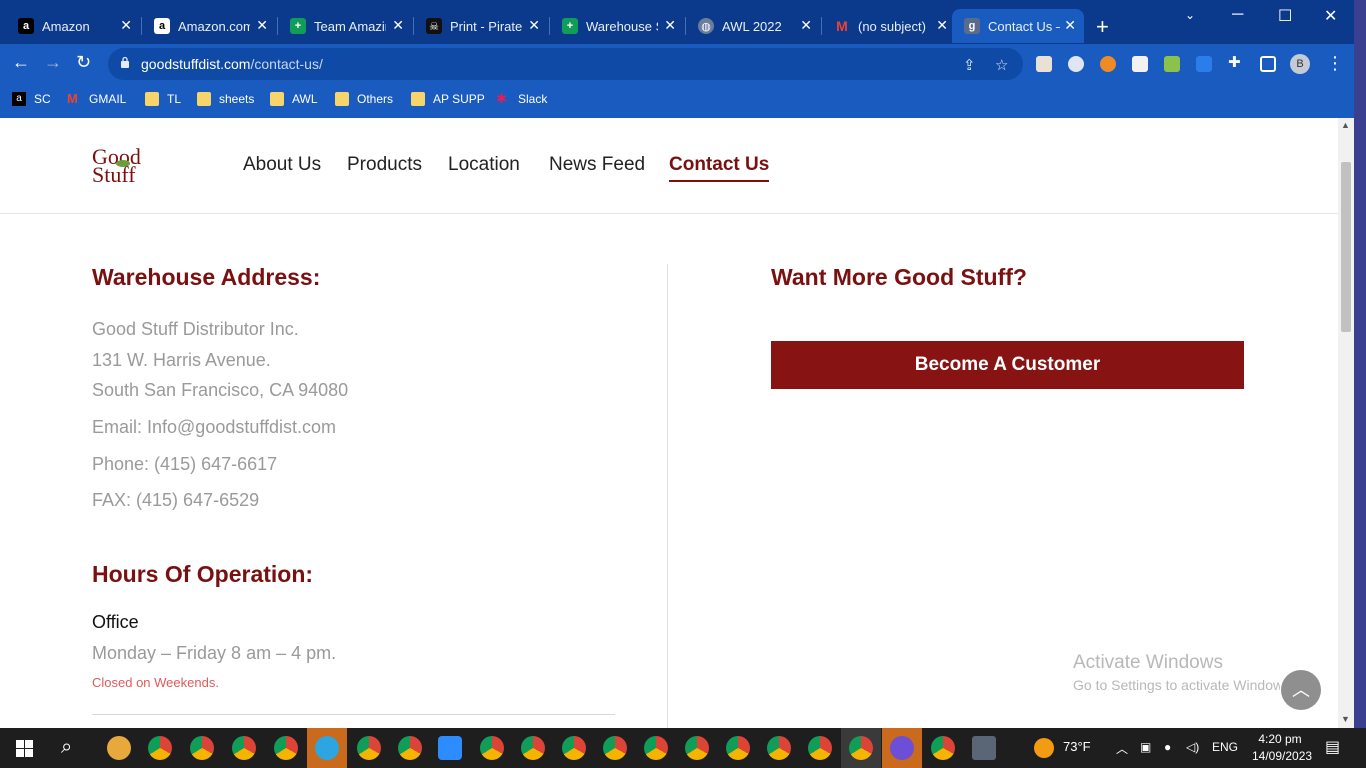 The image size is (1366, 768). What do you see at coordinates (1300, 64) in the screenshot?
I see `profile-avatar: B` at bounding box center [1300, 64].